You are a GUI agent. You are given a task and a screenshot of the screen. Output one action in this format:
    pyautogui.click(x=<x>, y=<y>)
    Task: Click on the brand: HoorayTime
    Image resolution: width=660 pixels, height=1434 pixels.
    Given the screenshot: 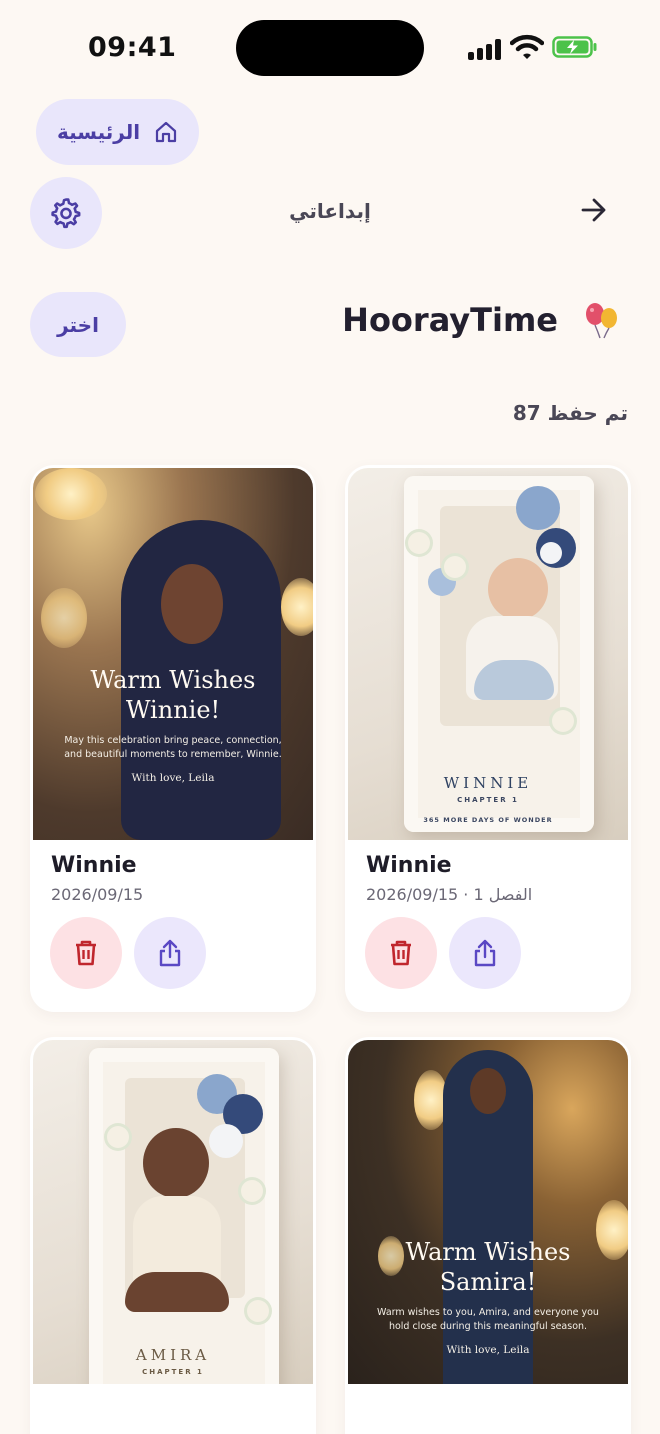 What is the action you would take?
    pyautogui.click(x=483, y=320)
    